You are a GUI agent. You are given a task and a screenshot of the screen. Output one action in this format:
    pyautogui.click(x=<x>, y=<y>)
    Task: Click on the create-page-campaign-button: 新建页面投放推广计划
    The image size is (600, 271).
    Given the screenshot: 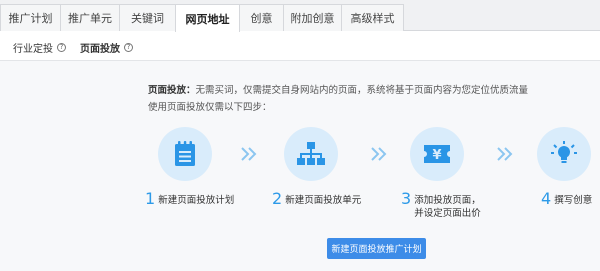 What is the action you would take?
    pyautogui.click(x=376, y=248)
    